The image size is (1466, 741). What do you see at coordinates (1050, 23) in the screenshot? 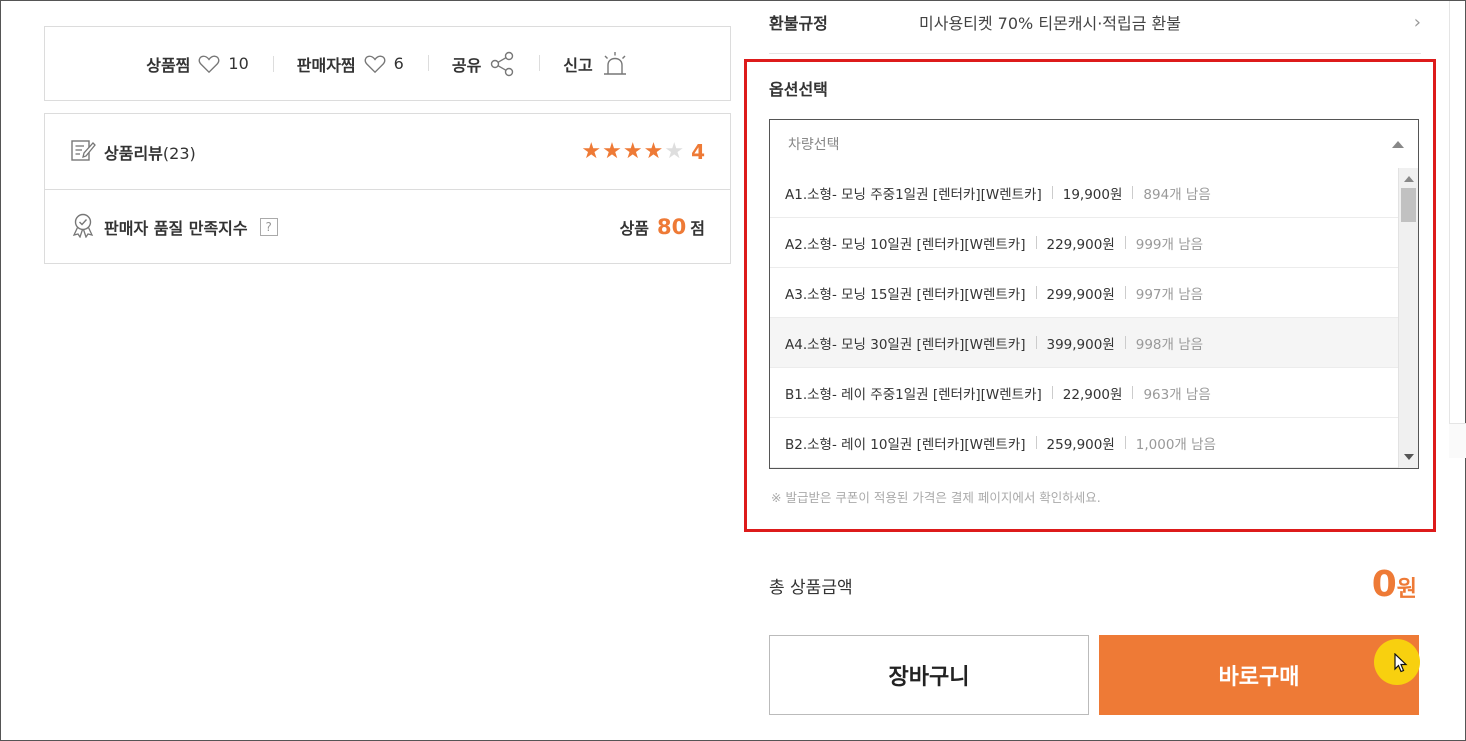
I see `refund-text: 미사용티켓 70% 티몬캐시·적립금 환불` at bounding box center [1050, 23].